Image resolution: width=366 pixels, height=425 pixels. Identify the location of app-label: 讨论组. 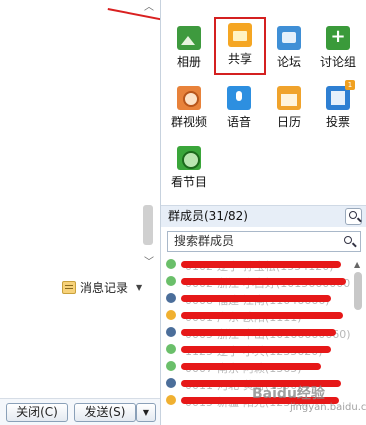
(337, 62).